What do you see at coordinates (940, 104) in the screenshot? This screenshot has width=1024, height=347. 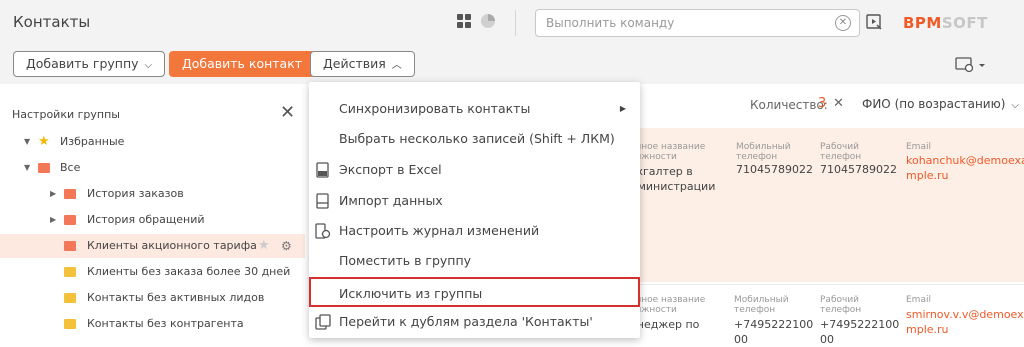 I see `sort-dropdown: ФИО (по возрастанию) ⌵` at bounding box center [940, 104].